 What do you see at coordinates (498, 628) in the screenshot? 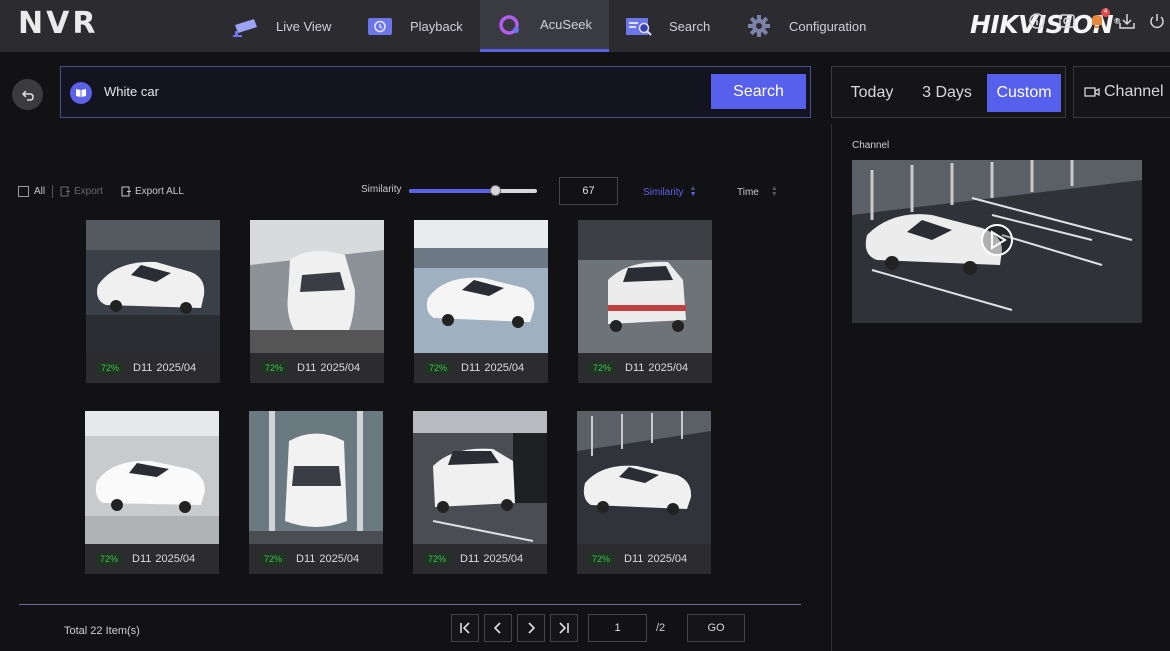
I see `prev-page-button` at bounding box center [498, 628].